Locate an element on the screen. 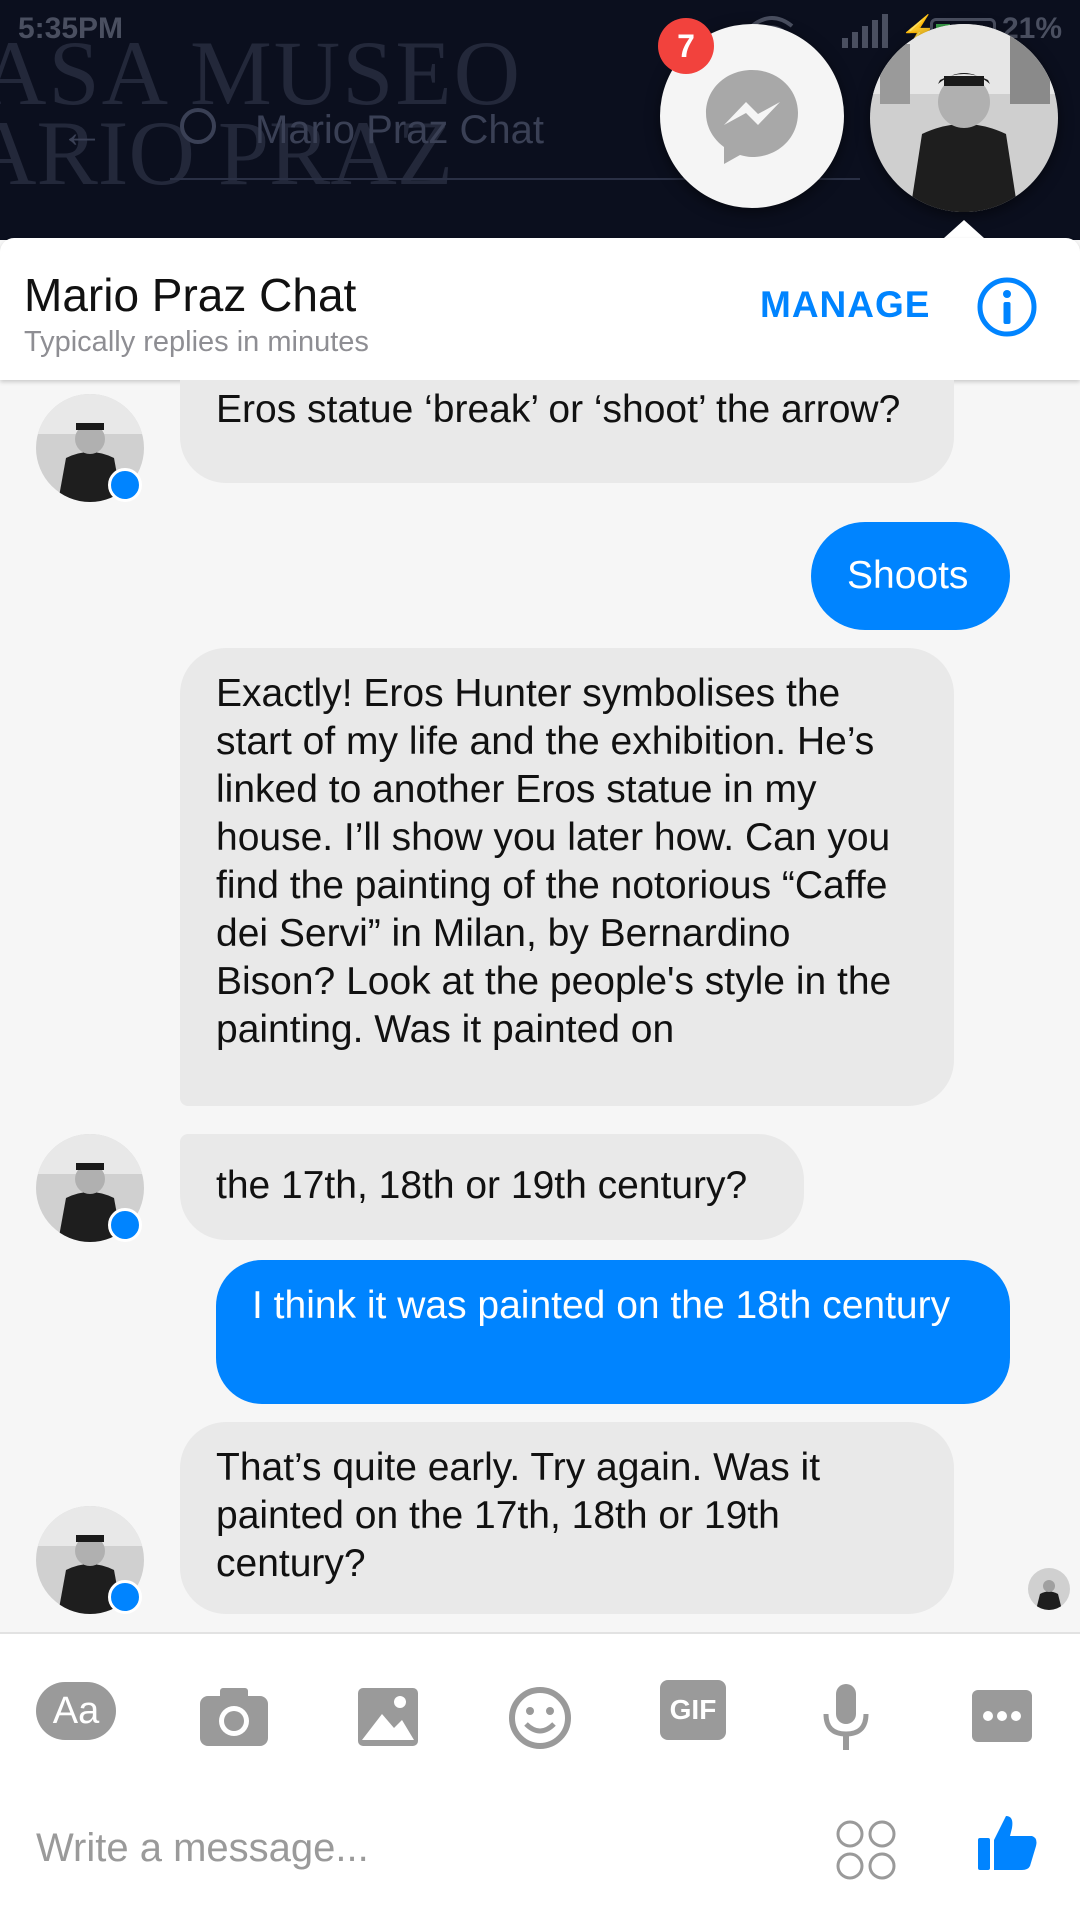 This screenshot has height=1920, width=1080. unread-badge: 7 is located at coordinates (686, 46).